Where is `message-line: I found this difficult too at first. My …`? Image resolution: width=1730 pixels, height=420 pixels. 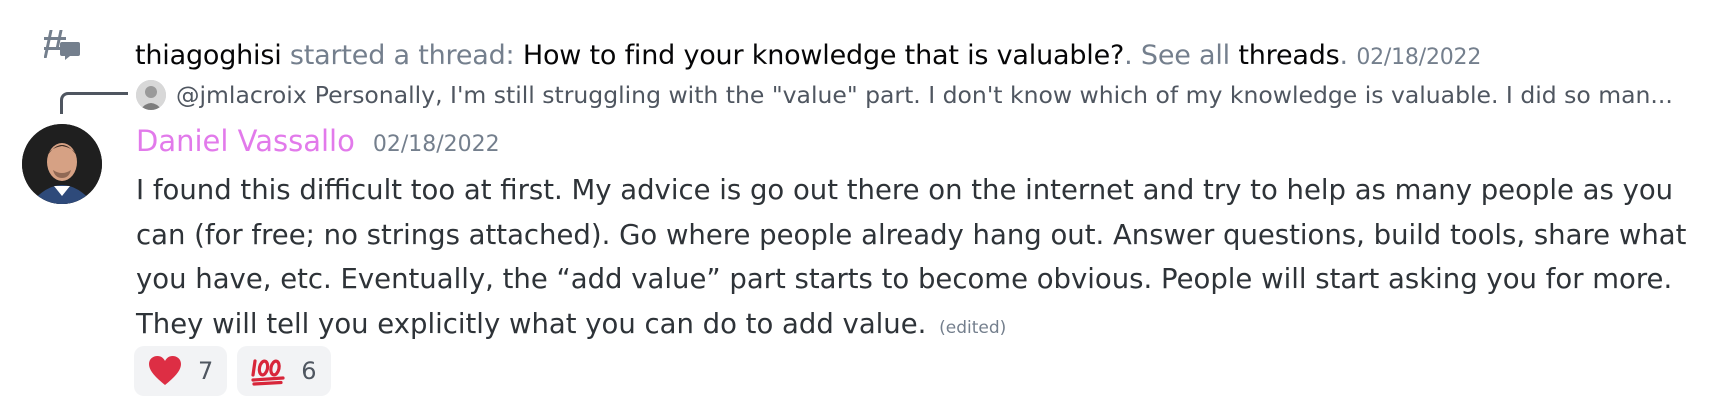 message-line: I found this difficult too at first. My … is located at coordinates (905, 190).